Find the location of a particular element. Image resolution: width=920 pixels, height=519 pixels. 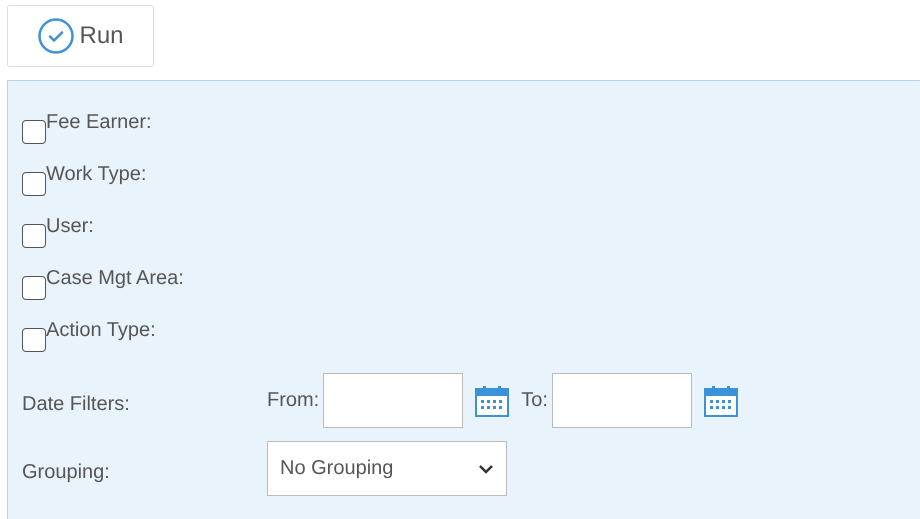

to-date-field is located at coordinates (622, 400).